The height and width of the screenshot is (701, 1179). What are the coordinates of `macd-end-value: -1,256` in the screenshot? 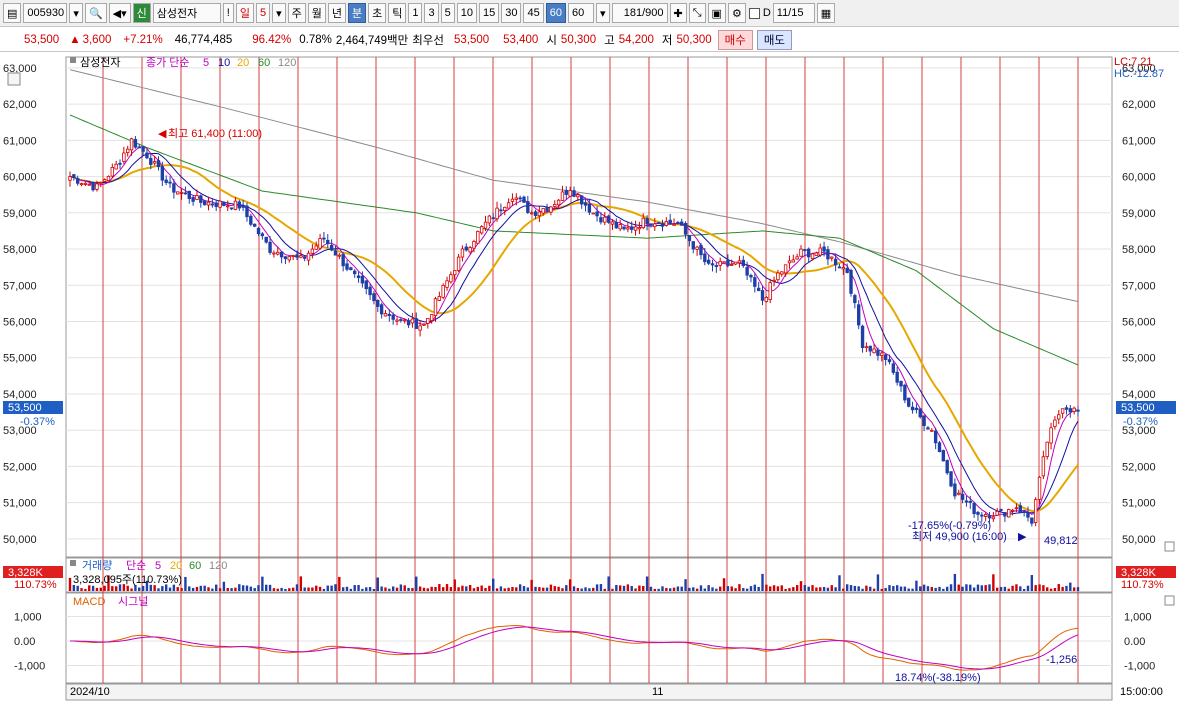 It's located at (1061, 660).